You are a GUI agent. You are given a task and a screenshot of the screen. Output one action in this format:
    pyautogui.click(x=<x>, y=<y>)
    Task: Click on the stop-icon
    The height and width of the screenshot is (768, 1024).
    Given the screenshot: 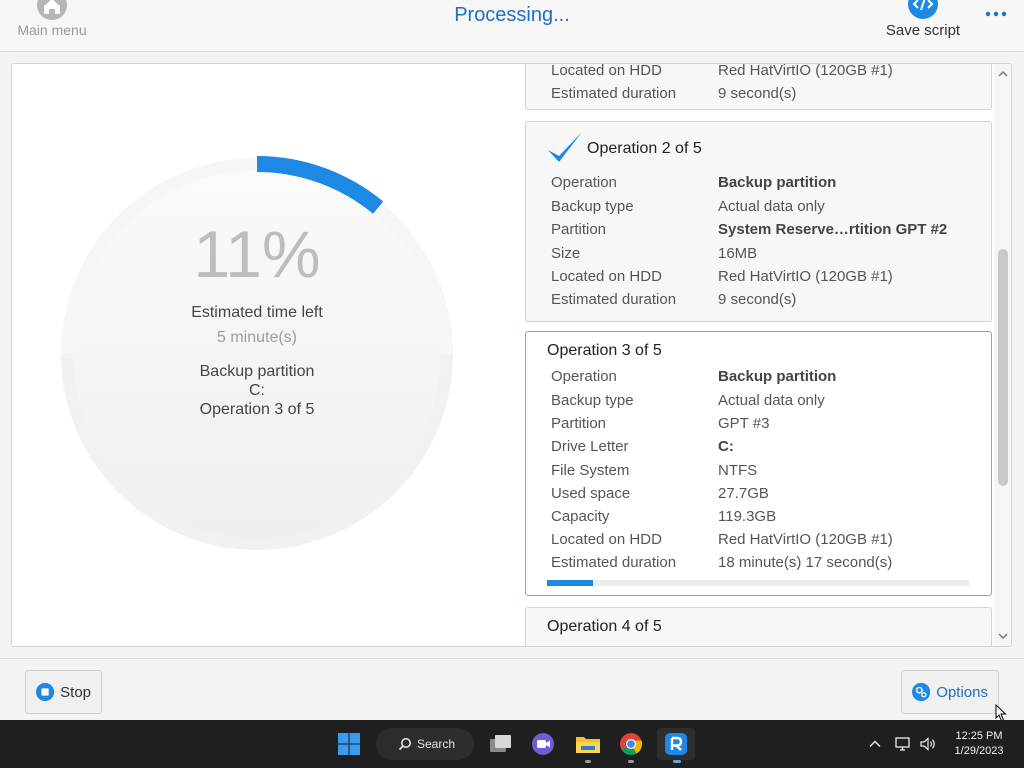 What is the action you would take?
    pyautogui.click(x=45, y=692)
    